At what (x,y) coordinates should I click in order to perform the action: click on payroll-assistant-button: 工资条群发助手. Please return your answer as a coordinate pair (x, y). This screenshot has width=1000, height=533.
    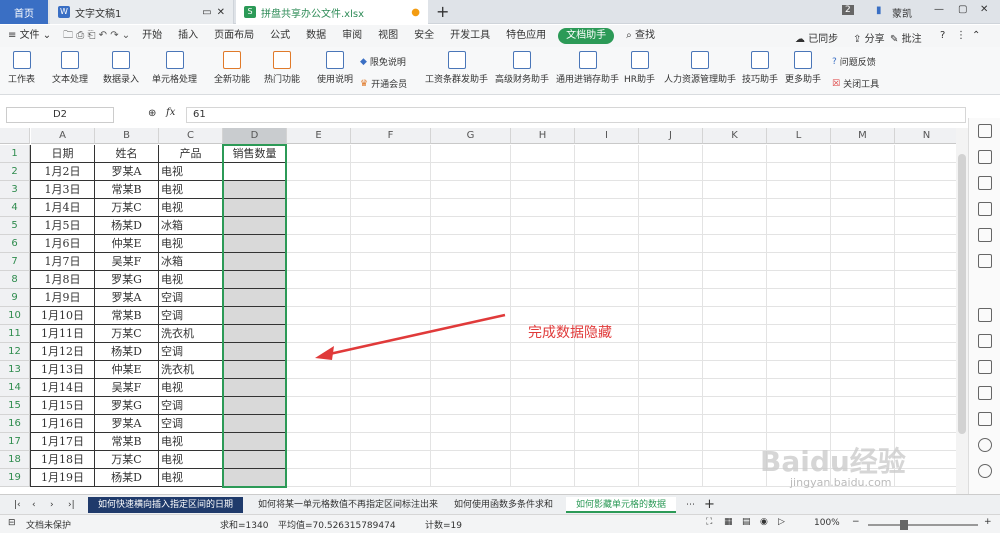
    Looking at the image, I should click on (456, 68).